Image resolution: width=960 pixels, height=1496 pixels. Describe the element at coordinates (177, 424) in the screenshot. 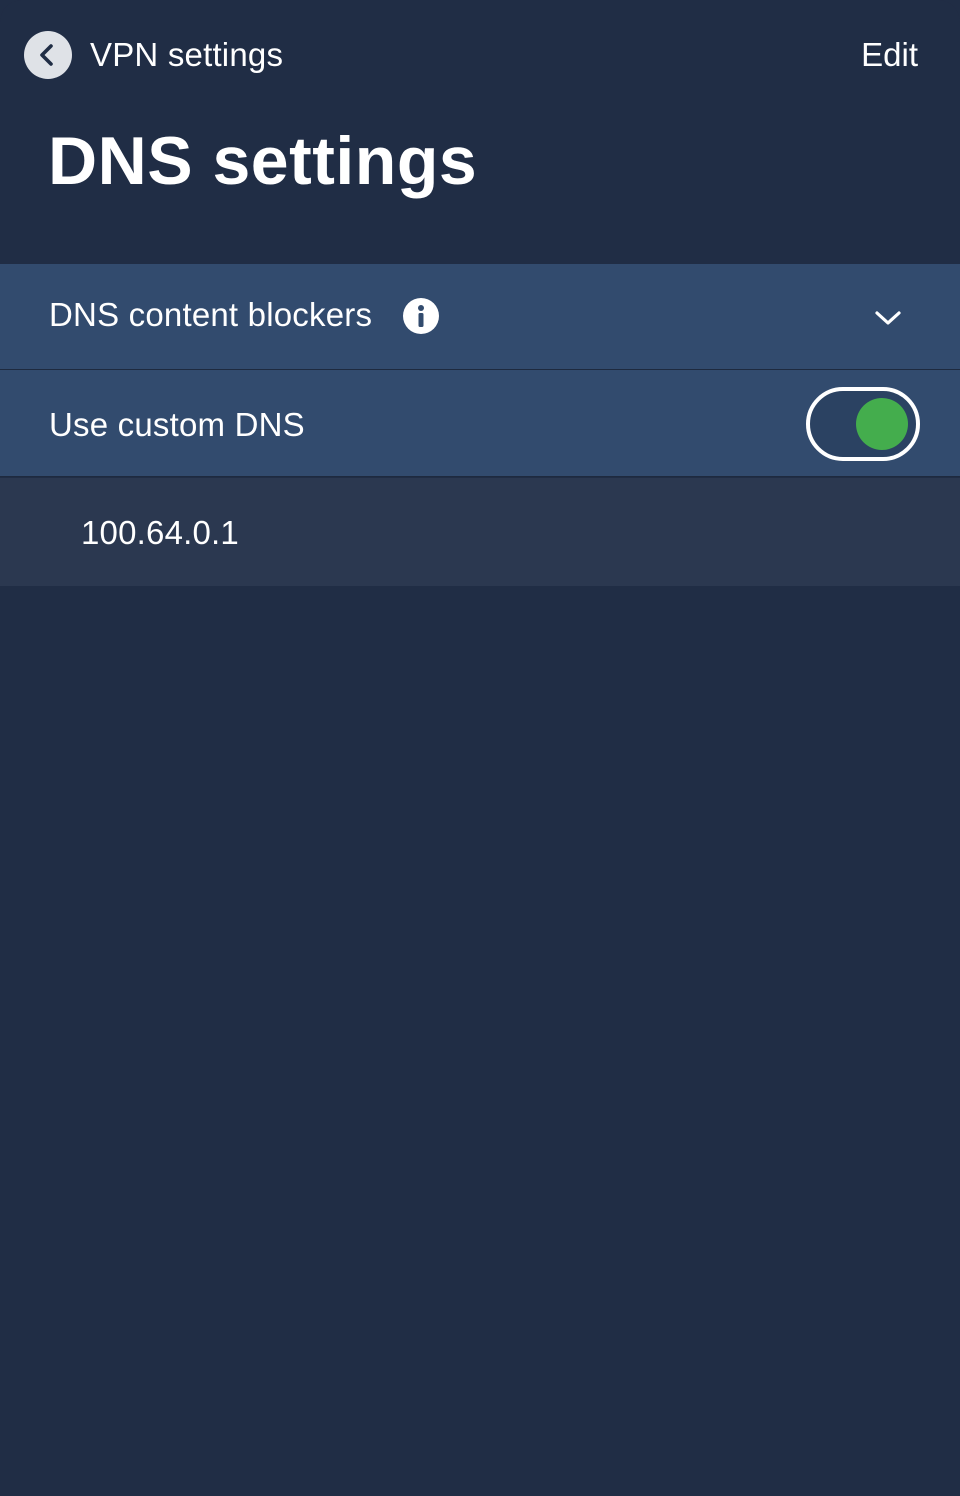

I see `use-custom-dns-label: Use custom DNS` at that location.